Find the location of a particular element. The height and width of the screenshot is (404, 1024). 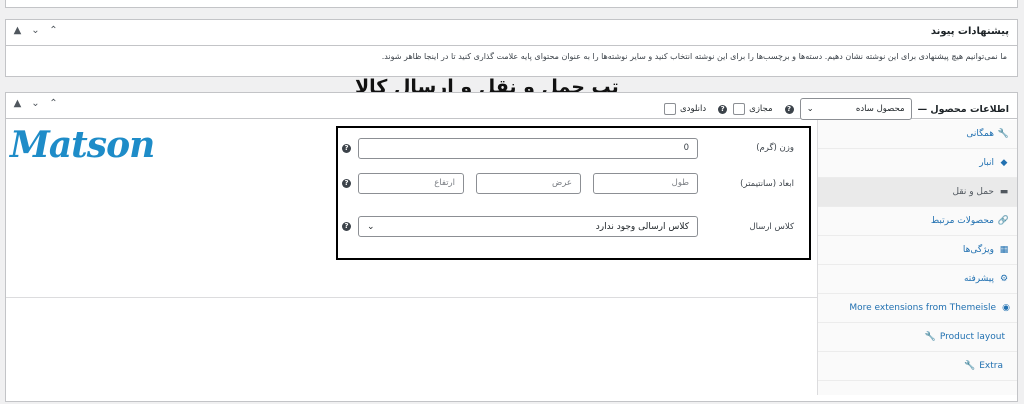

virtual-checkbox is located at coordinates (739, 109).